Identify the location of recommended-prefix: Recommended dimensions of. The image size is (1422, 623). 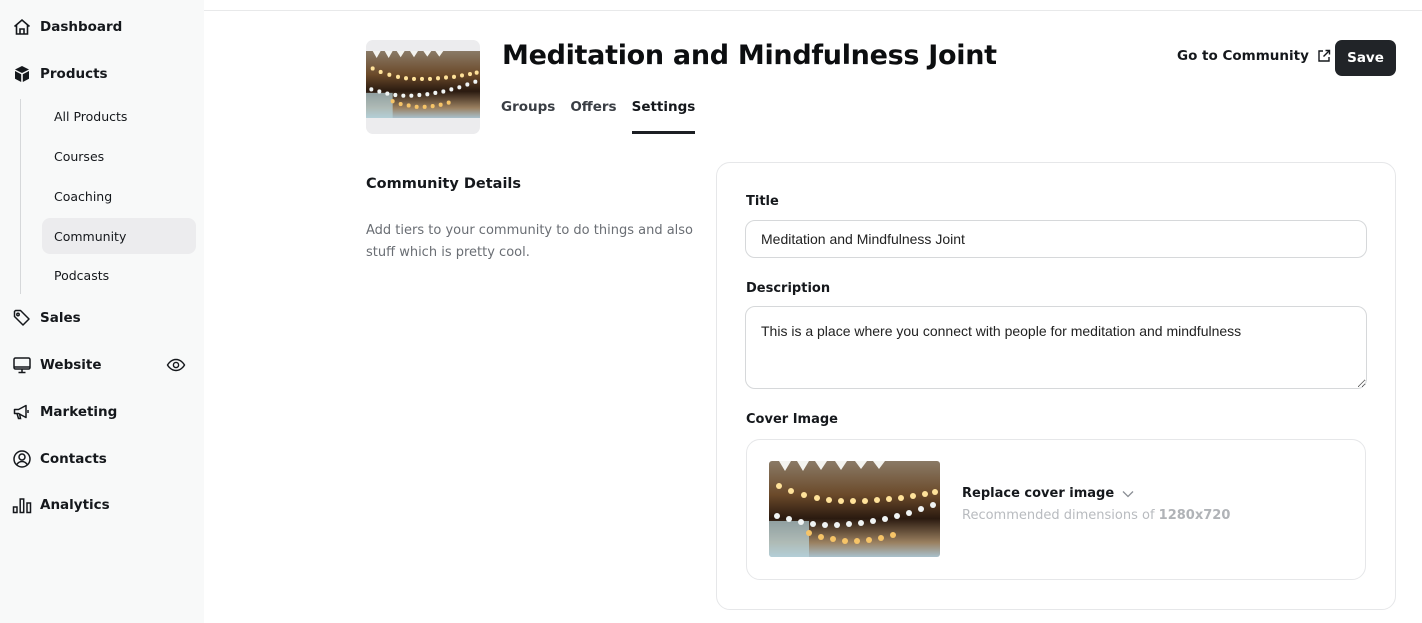
(1060, 515).